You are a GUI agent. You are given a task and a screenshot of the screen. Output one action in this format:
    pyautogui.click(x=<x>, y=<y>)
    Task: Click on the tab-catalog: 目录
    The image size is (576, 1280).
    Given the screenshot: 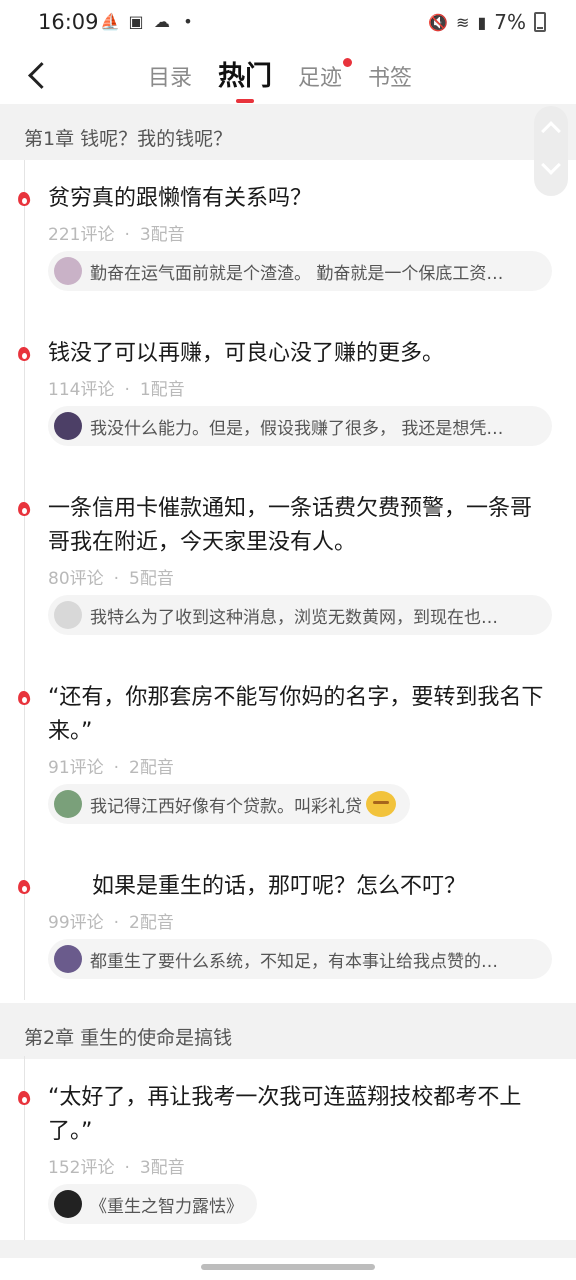 What is the action you would take?
    pyautogui.click(x=170, y=76)
    